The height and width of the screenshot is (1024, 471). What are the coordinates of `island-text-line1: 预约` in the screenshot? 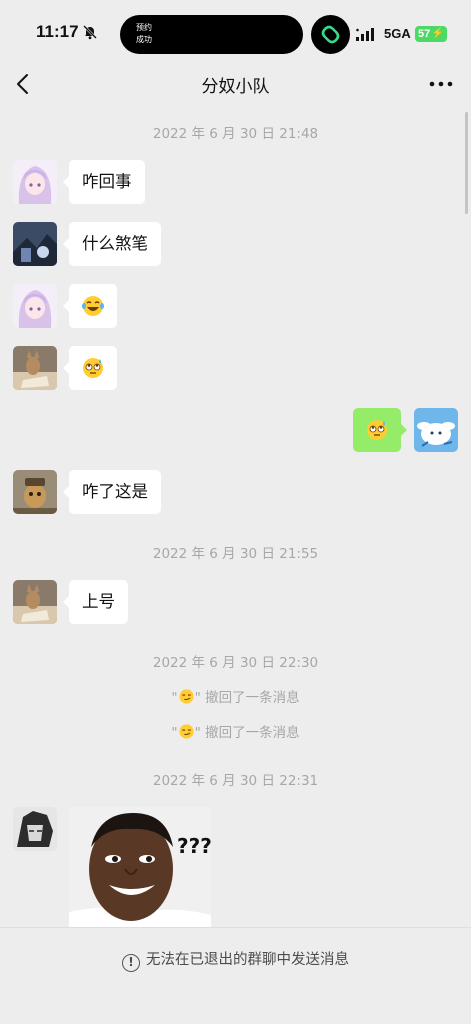 It's located at (144, 27).